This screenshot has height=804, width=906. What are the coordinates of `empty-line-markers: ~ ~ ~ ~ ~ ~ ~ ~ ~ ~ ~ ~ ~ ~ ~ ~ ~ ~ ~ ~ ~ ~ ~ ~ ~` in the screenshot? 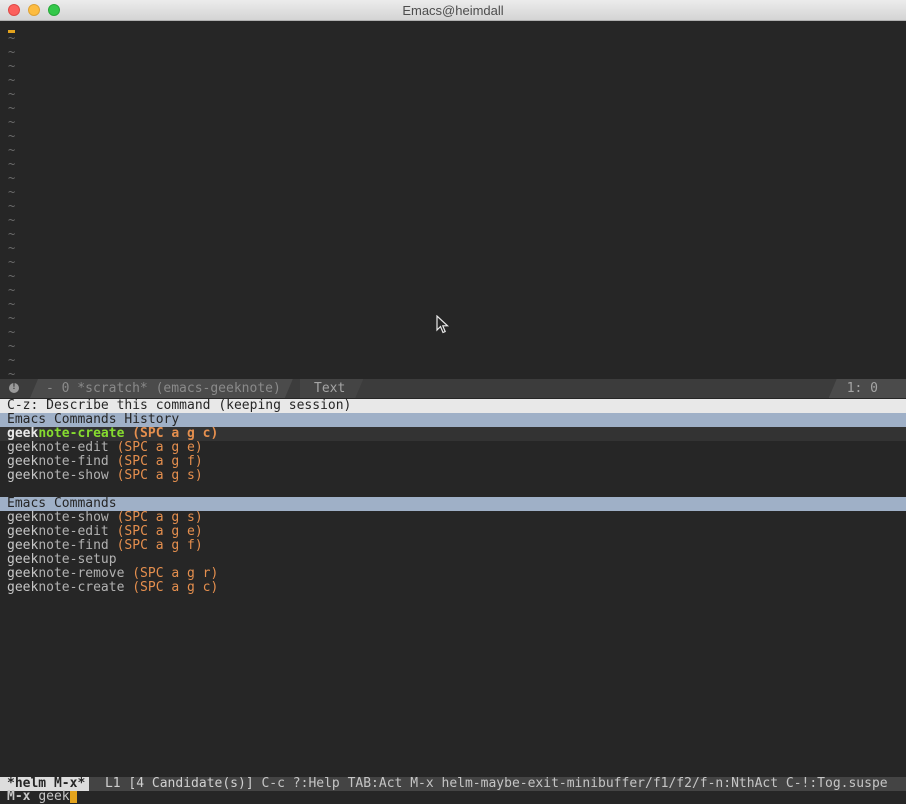 It's located at (11, 206).